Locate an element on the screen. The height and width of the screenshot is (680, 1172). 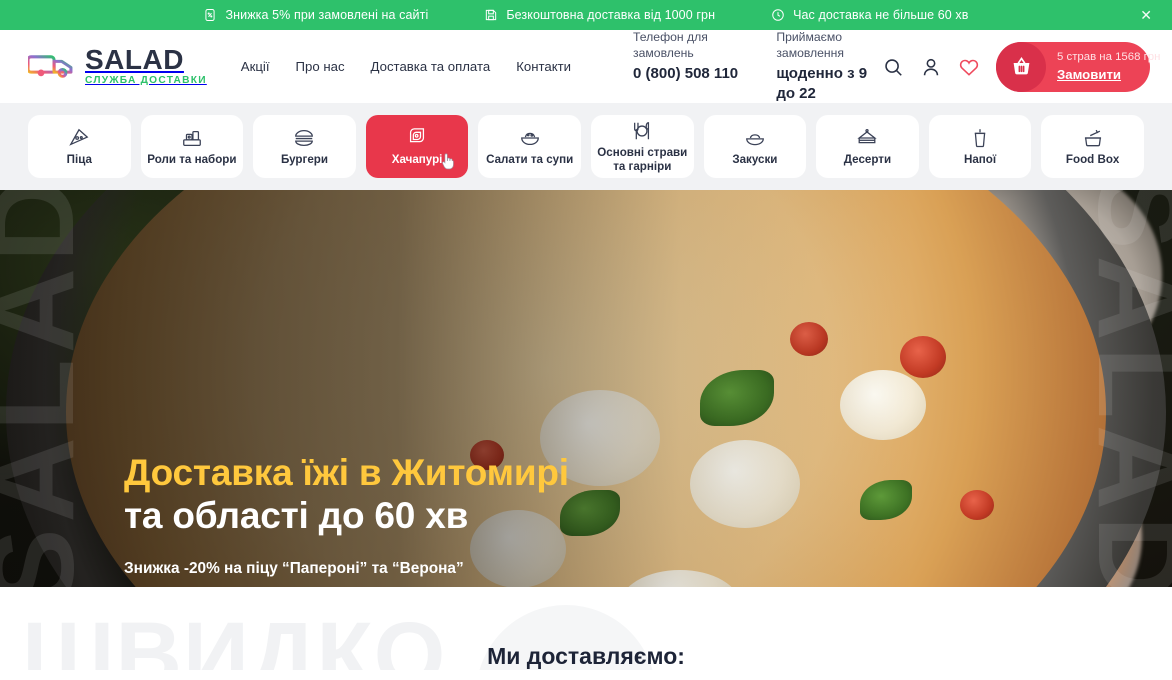
clock-icon is located at coordinates (778, 15).